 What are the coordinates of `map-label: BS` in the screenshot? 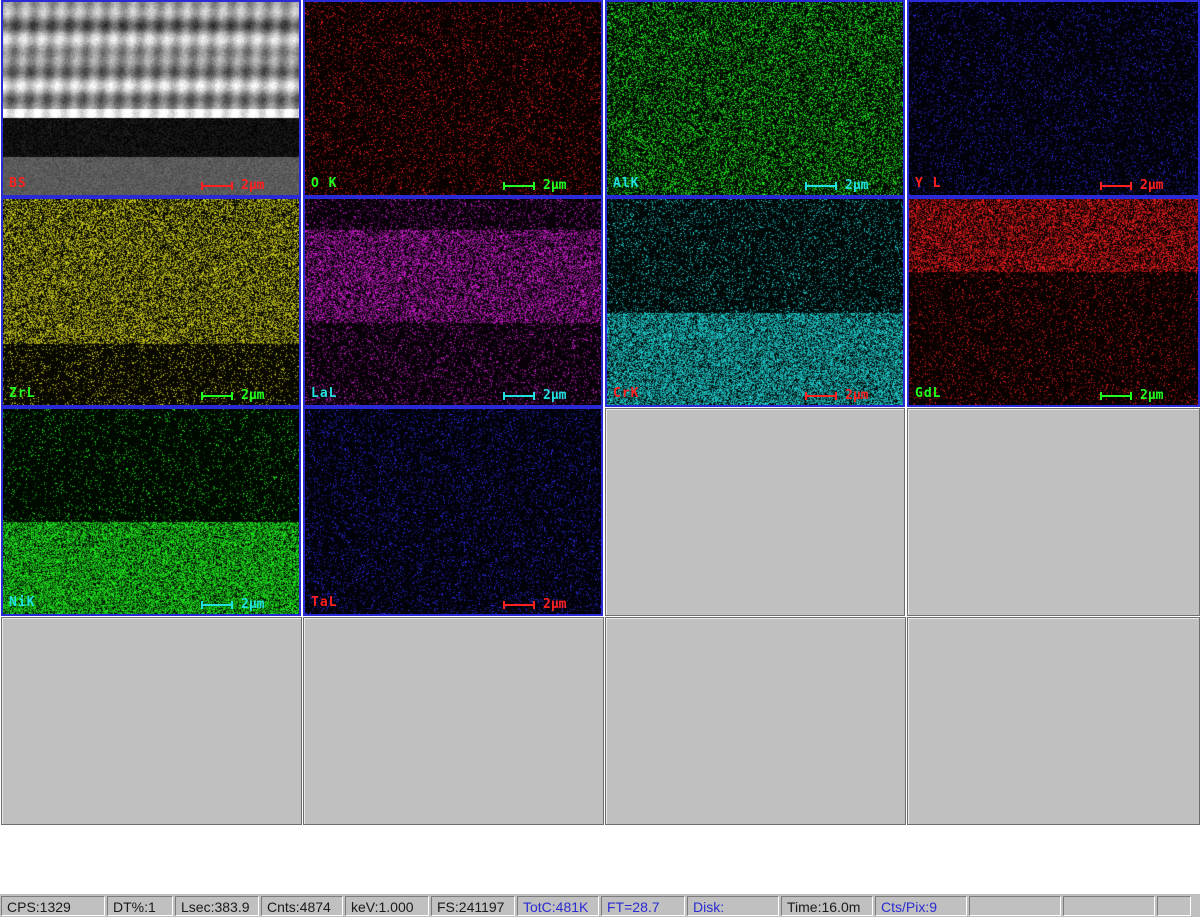 It's located at (18, 183).